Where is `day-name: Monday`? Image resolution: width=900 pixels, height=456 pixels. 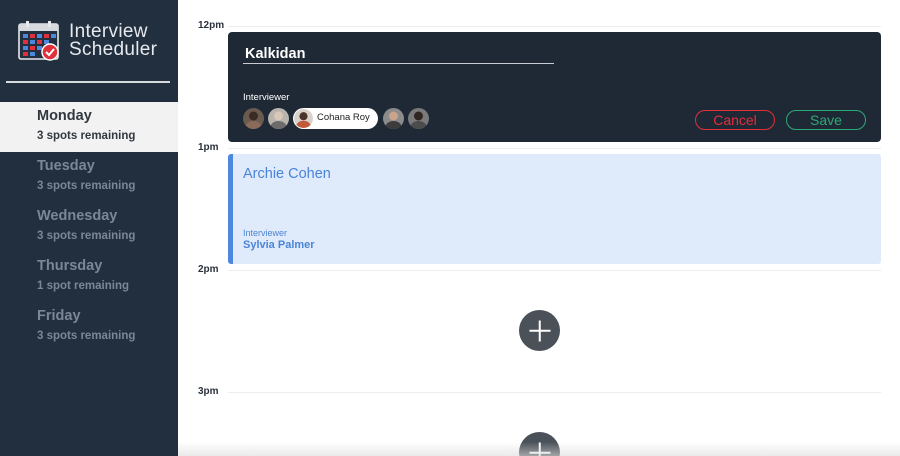 day-name: Monday is located at coordinates (64, 116).